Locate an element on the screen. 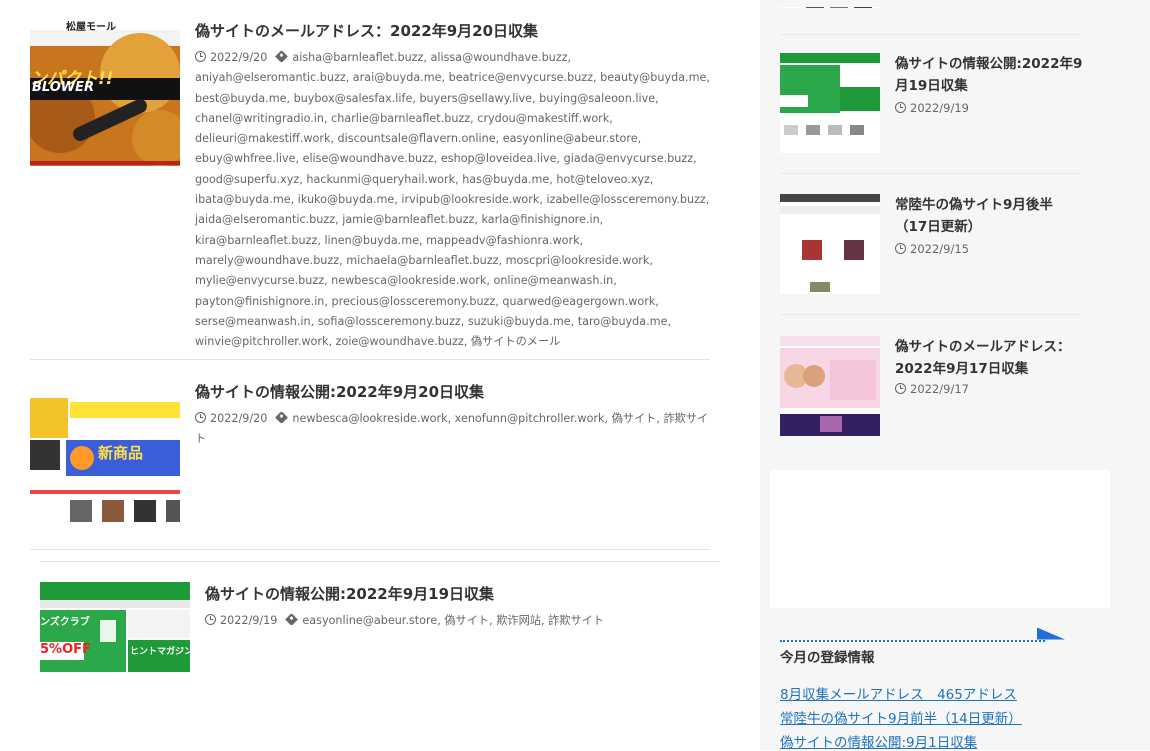  thumb-headline: 新商品 is located at coordinates (121, 453).